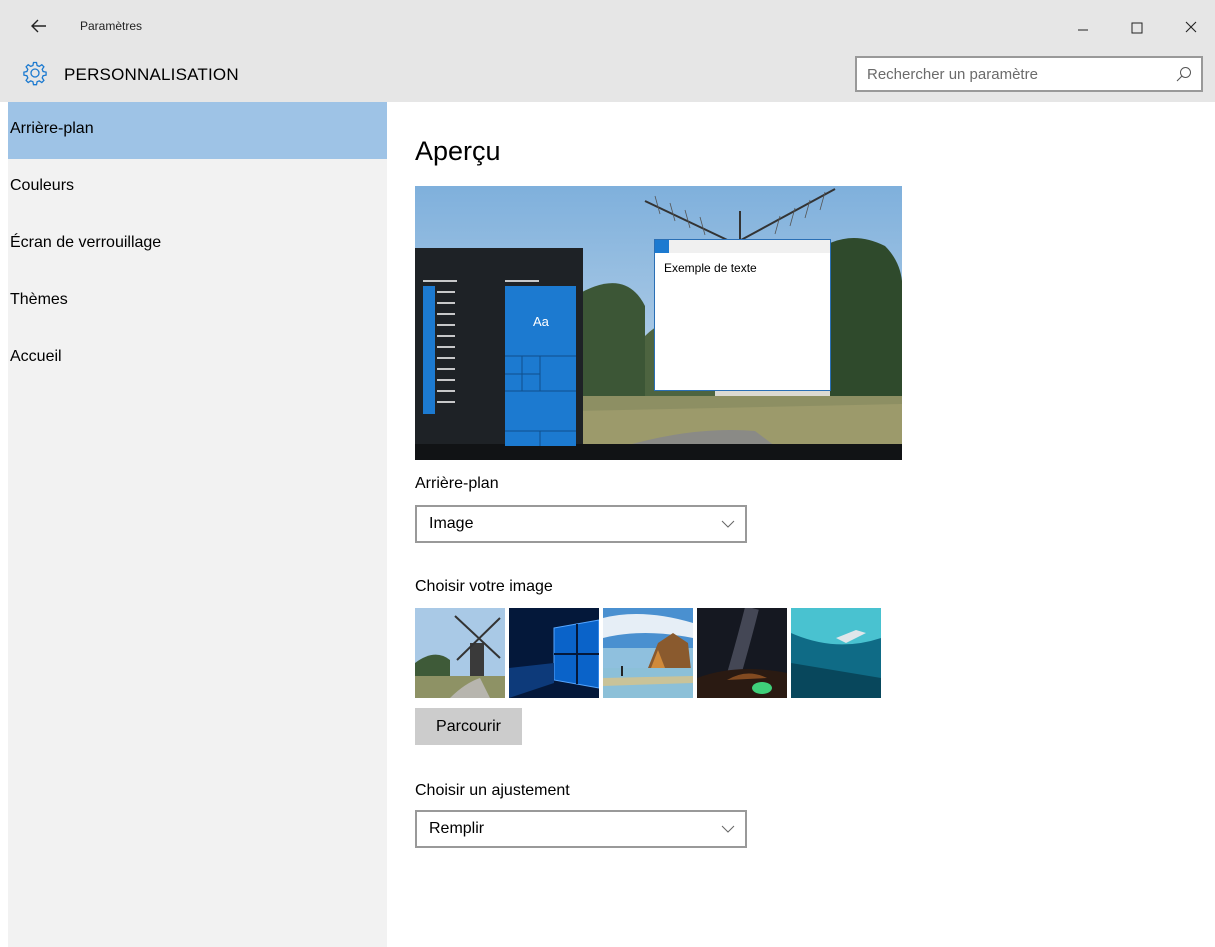  Describe the element at coordinates (457, 483) in the screenshot. I see `background-label: Arrière-plan` at that location.